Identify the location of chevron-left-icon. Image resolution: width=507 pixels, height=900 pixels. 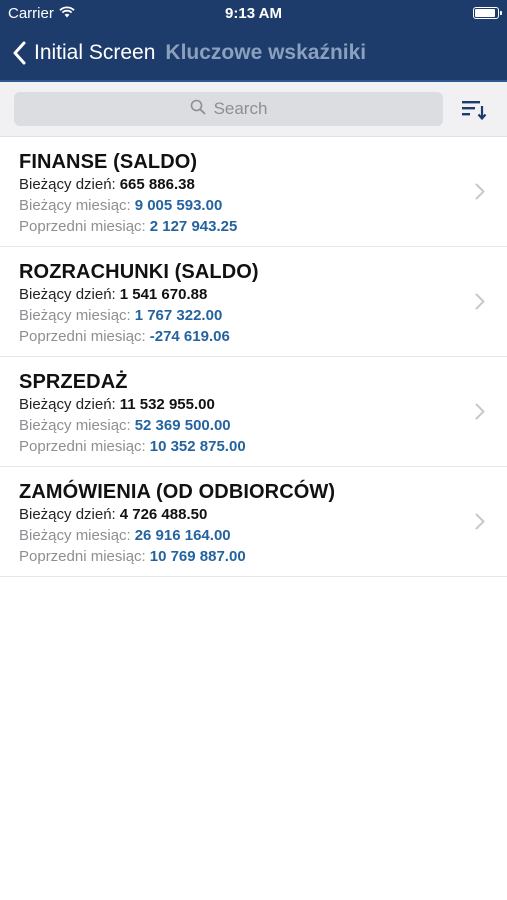
(19, 53).